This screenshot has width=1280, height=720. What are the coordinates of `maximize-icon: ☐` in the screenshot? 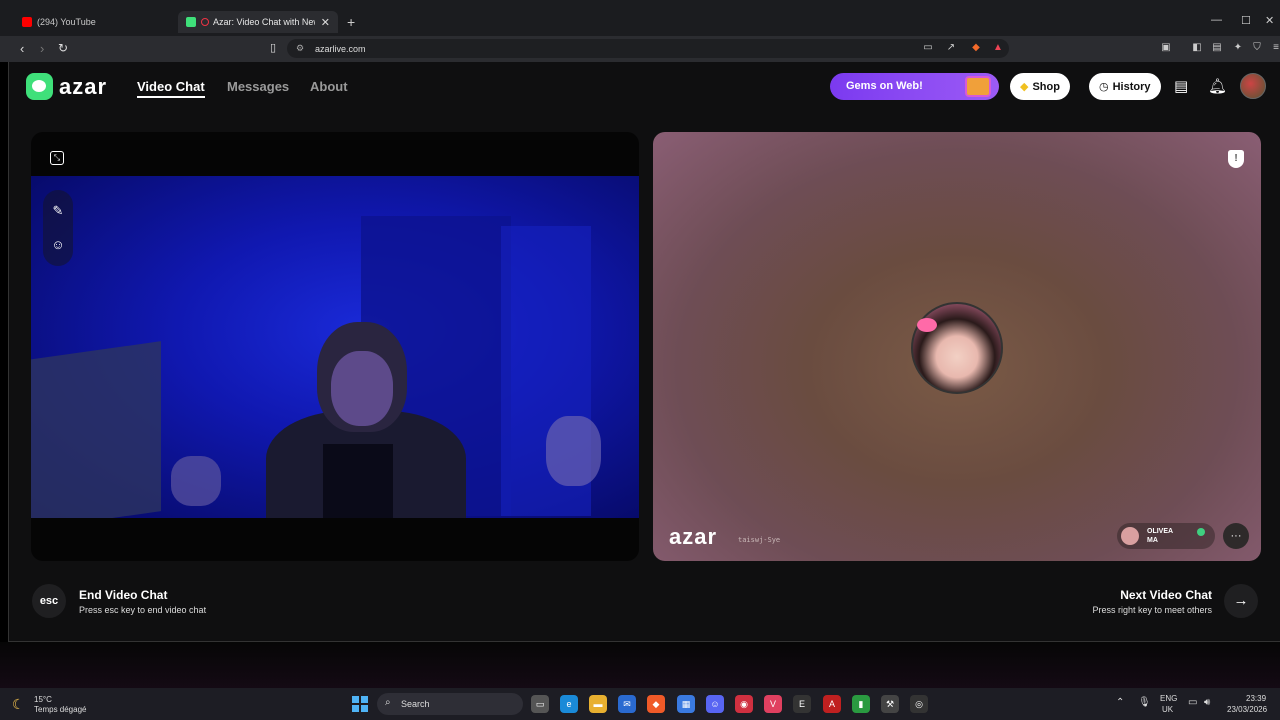 It's located at (1246, 20).